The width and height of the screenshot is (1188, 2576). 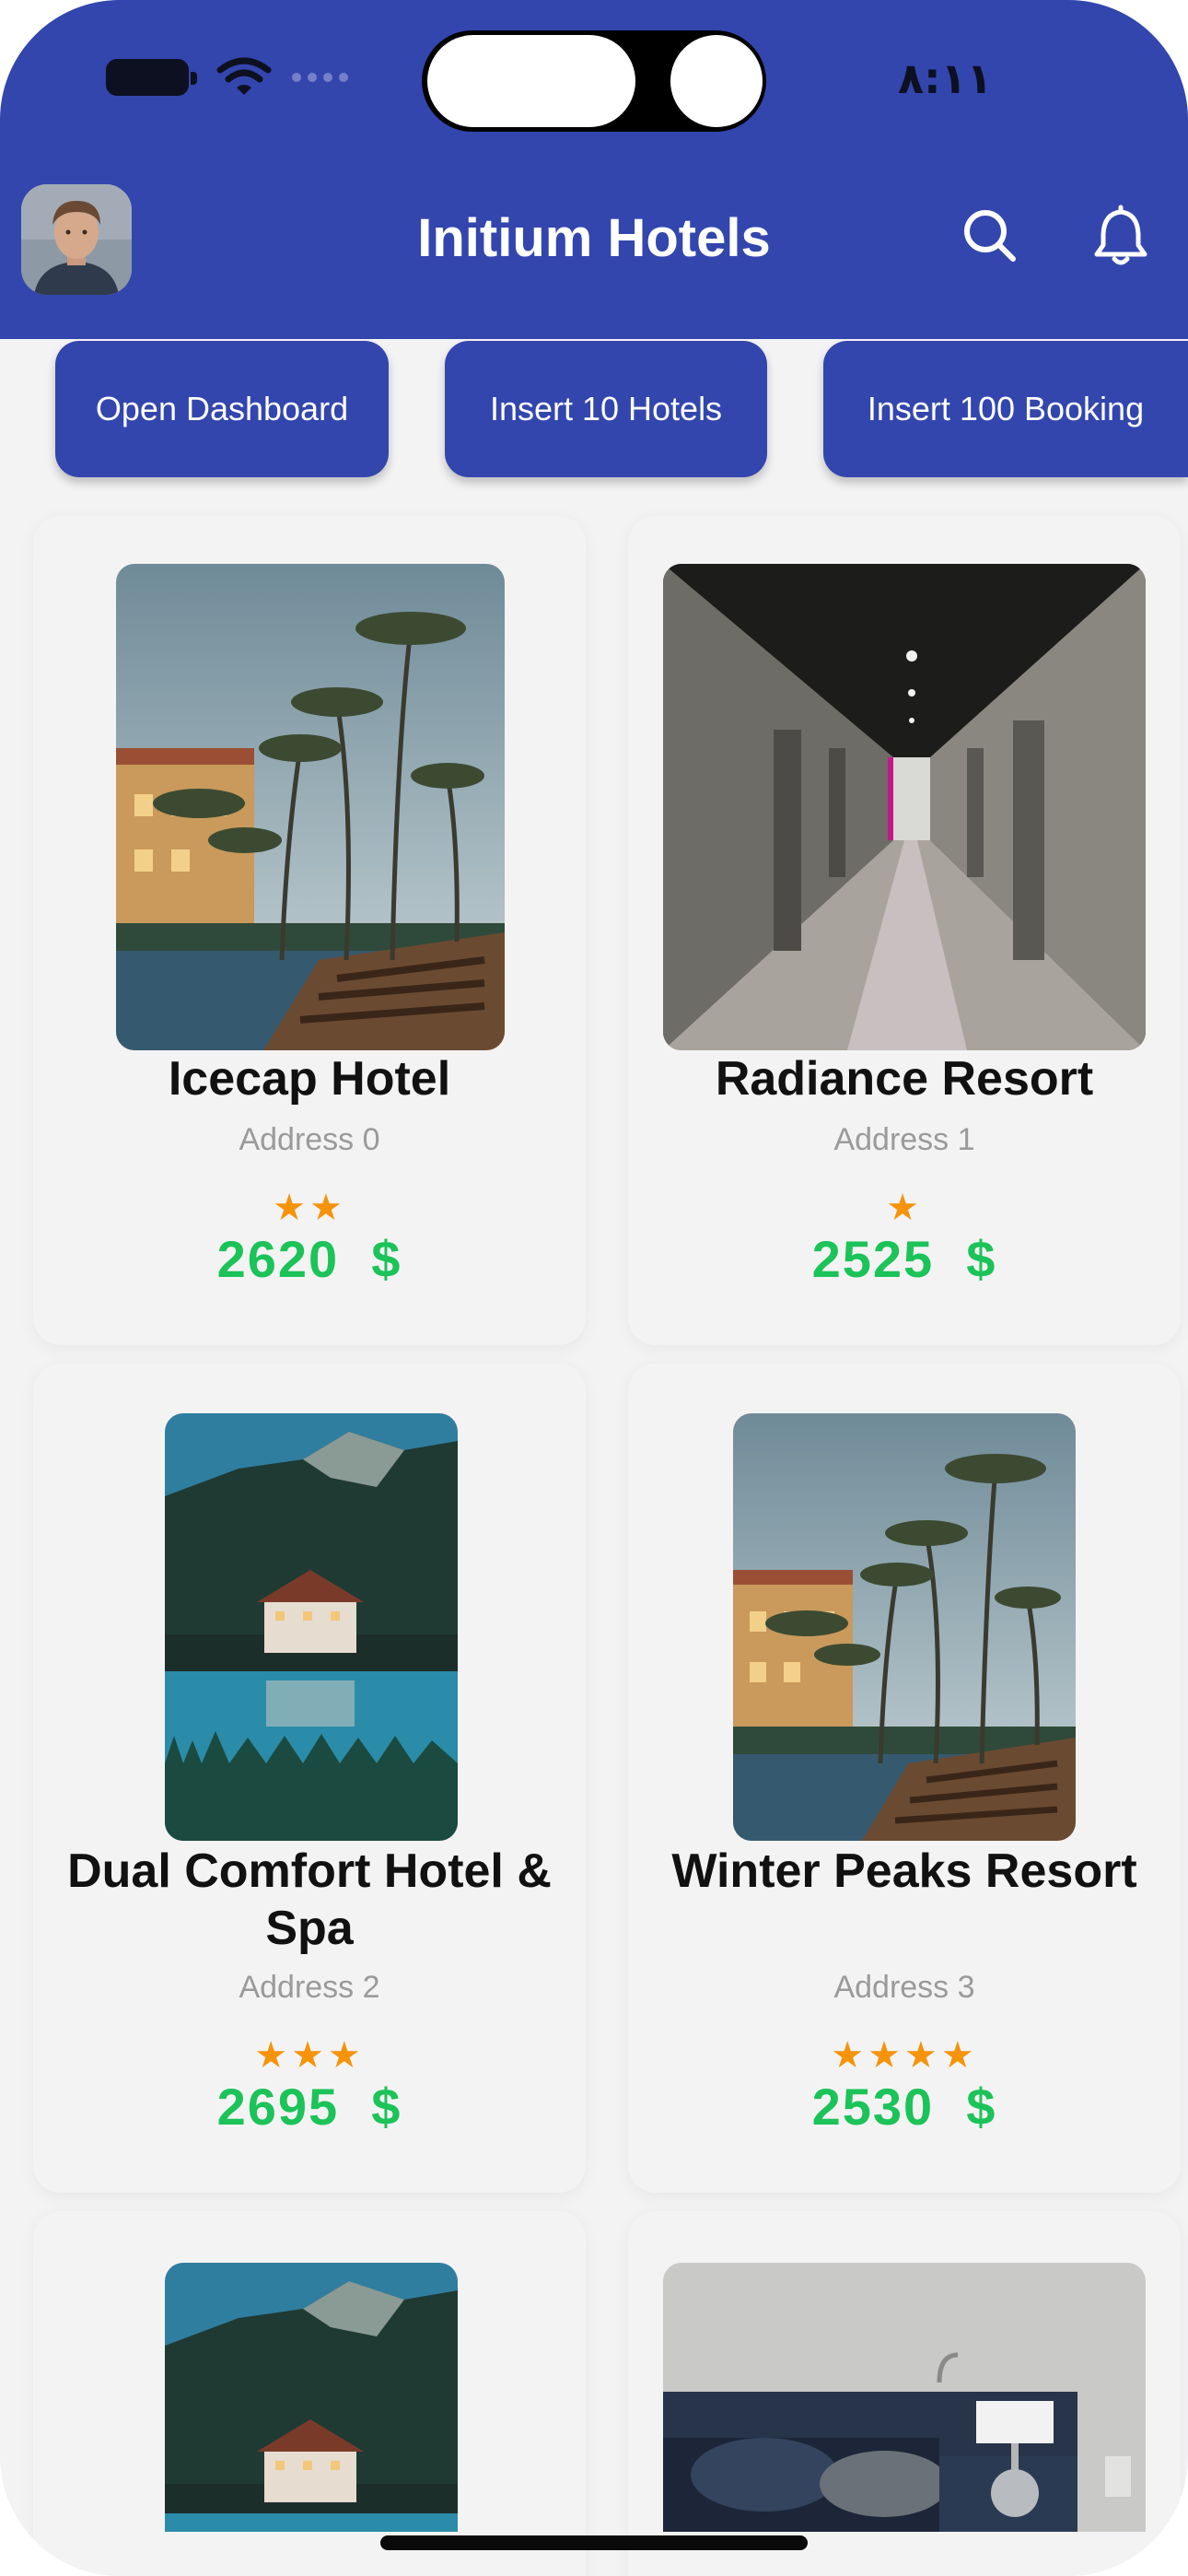 What do you see at coordinates (945, 78) in the screenshot?
I see `status-time: ٨:١١` at bounding box center [945, 78].